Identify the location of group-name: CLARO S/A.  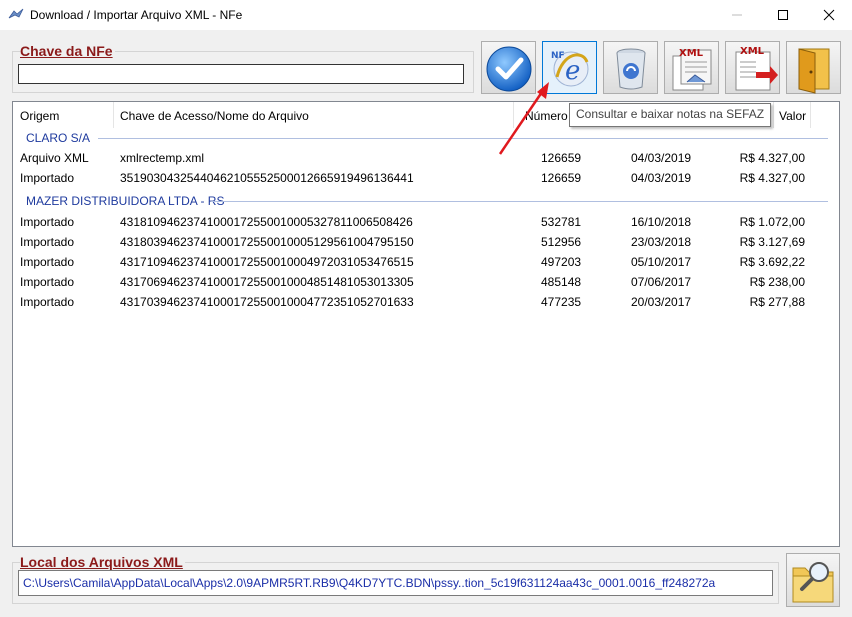
(58, 138).